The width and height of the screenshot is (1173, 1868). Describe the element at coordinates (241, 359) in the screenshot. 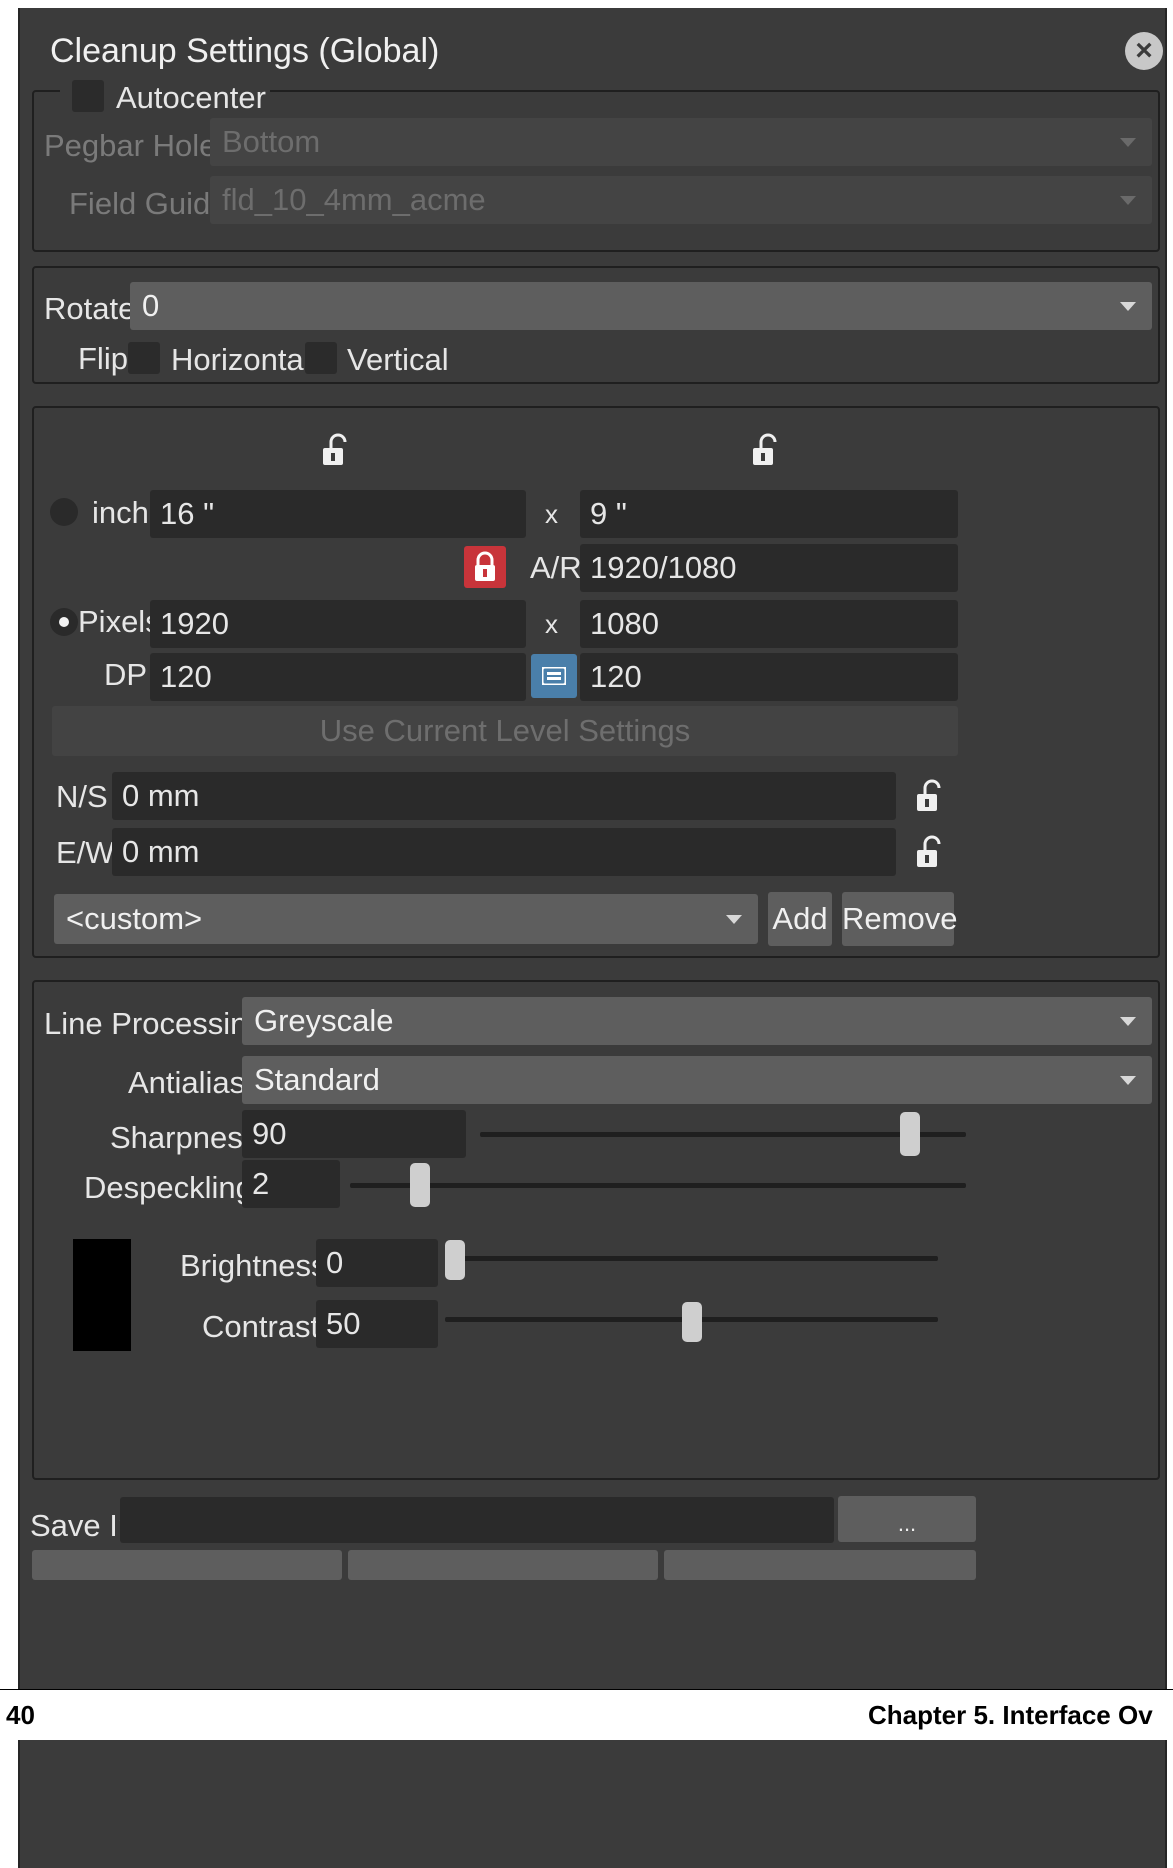

I see `flip-horizontal-label: Horizontal` at that location.